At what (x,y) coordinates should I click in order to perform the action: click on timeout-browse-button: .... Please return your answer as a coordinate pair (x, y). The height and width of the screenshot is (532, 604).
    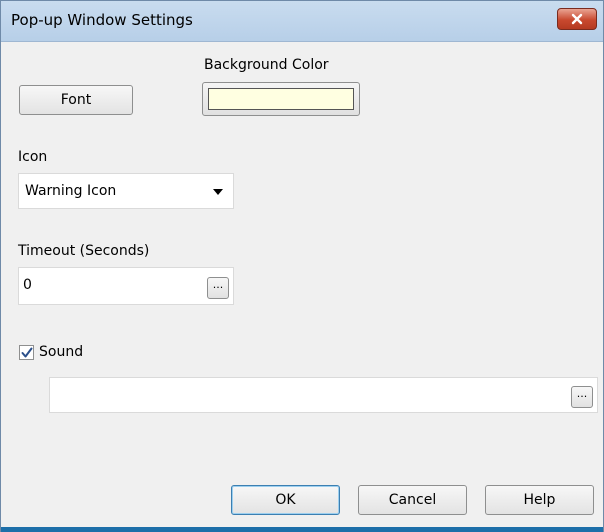
    Looking at the image, I should click on (218, 288).